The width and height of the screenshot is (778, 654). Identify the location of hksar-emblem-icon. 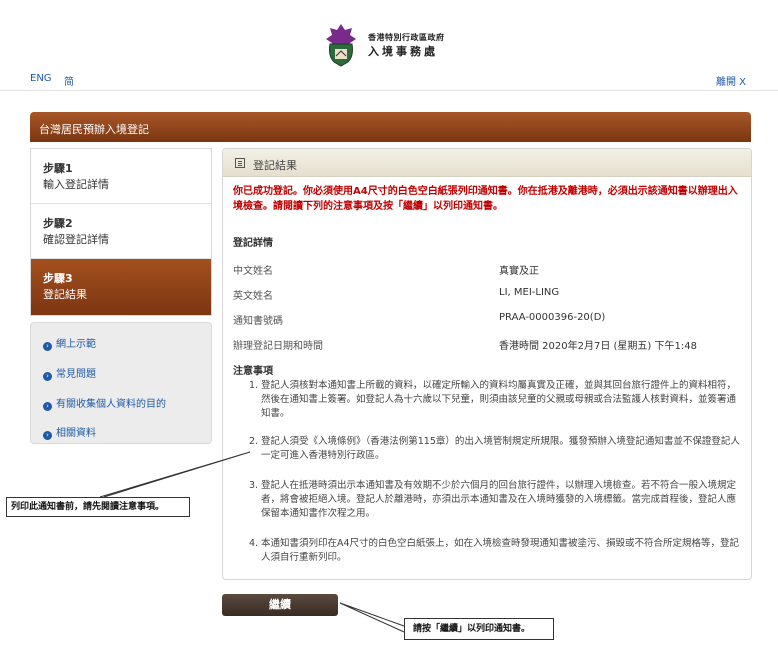
(341, 45).